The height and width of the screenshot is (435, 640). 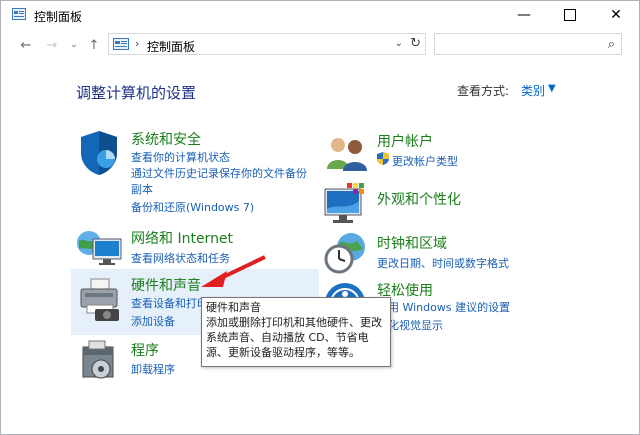 I want to click on printer-icon, so click(x=99, y=299).